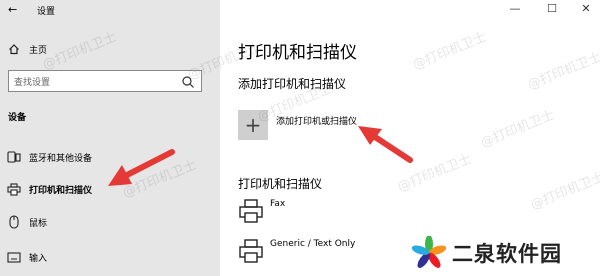 This screenshot has height=276, width=600. Describe the element at coordinates (260, 156) in the screenshot. I see `annotation-arrows` at that location.